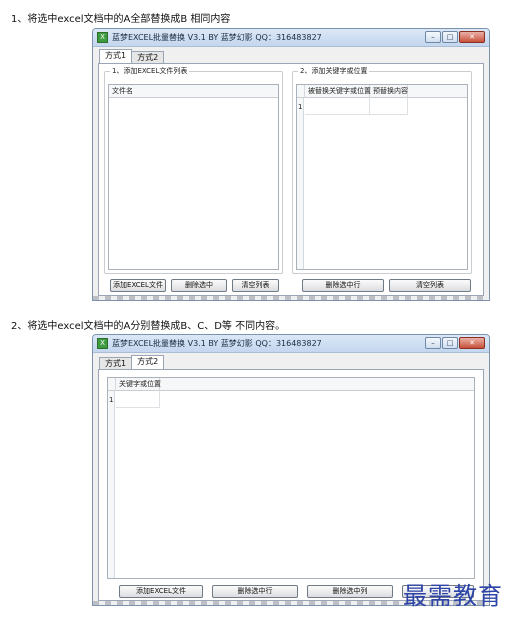 This screenshot has width=523, height=621. Describe the element at coordinates (338, 91) in the screenshot. I see `replaced-keyword-column-header: 被替换关键字或位置` at that location.